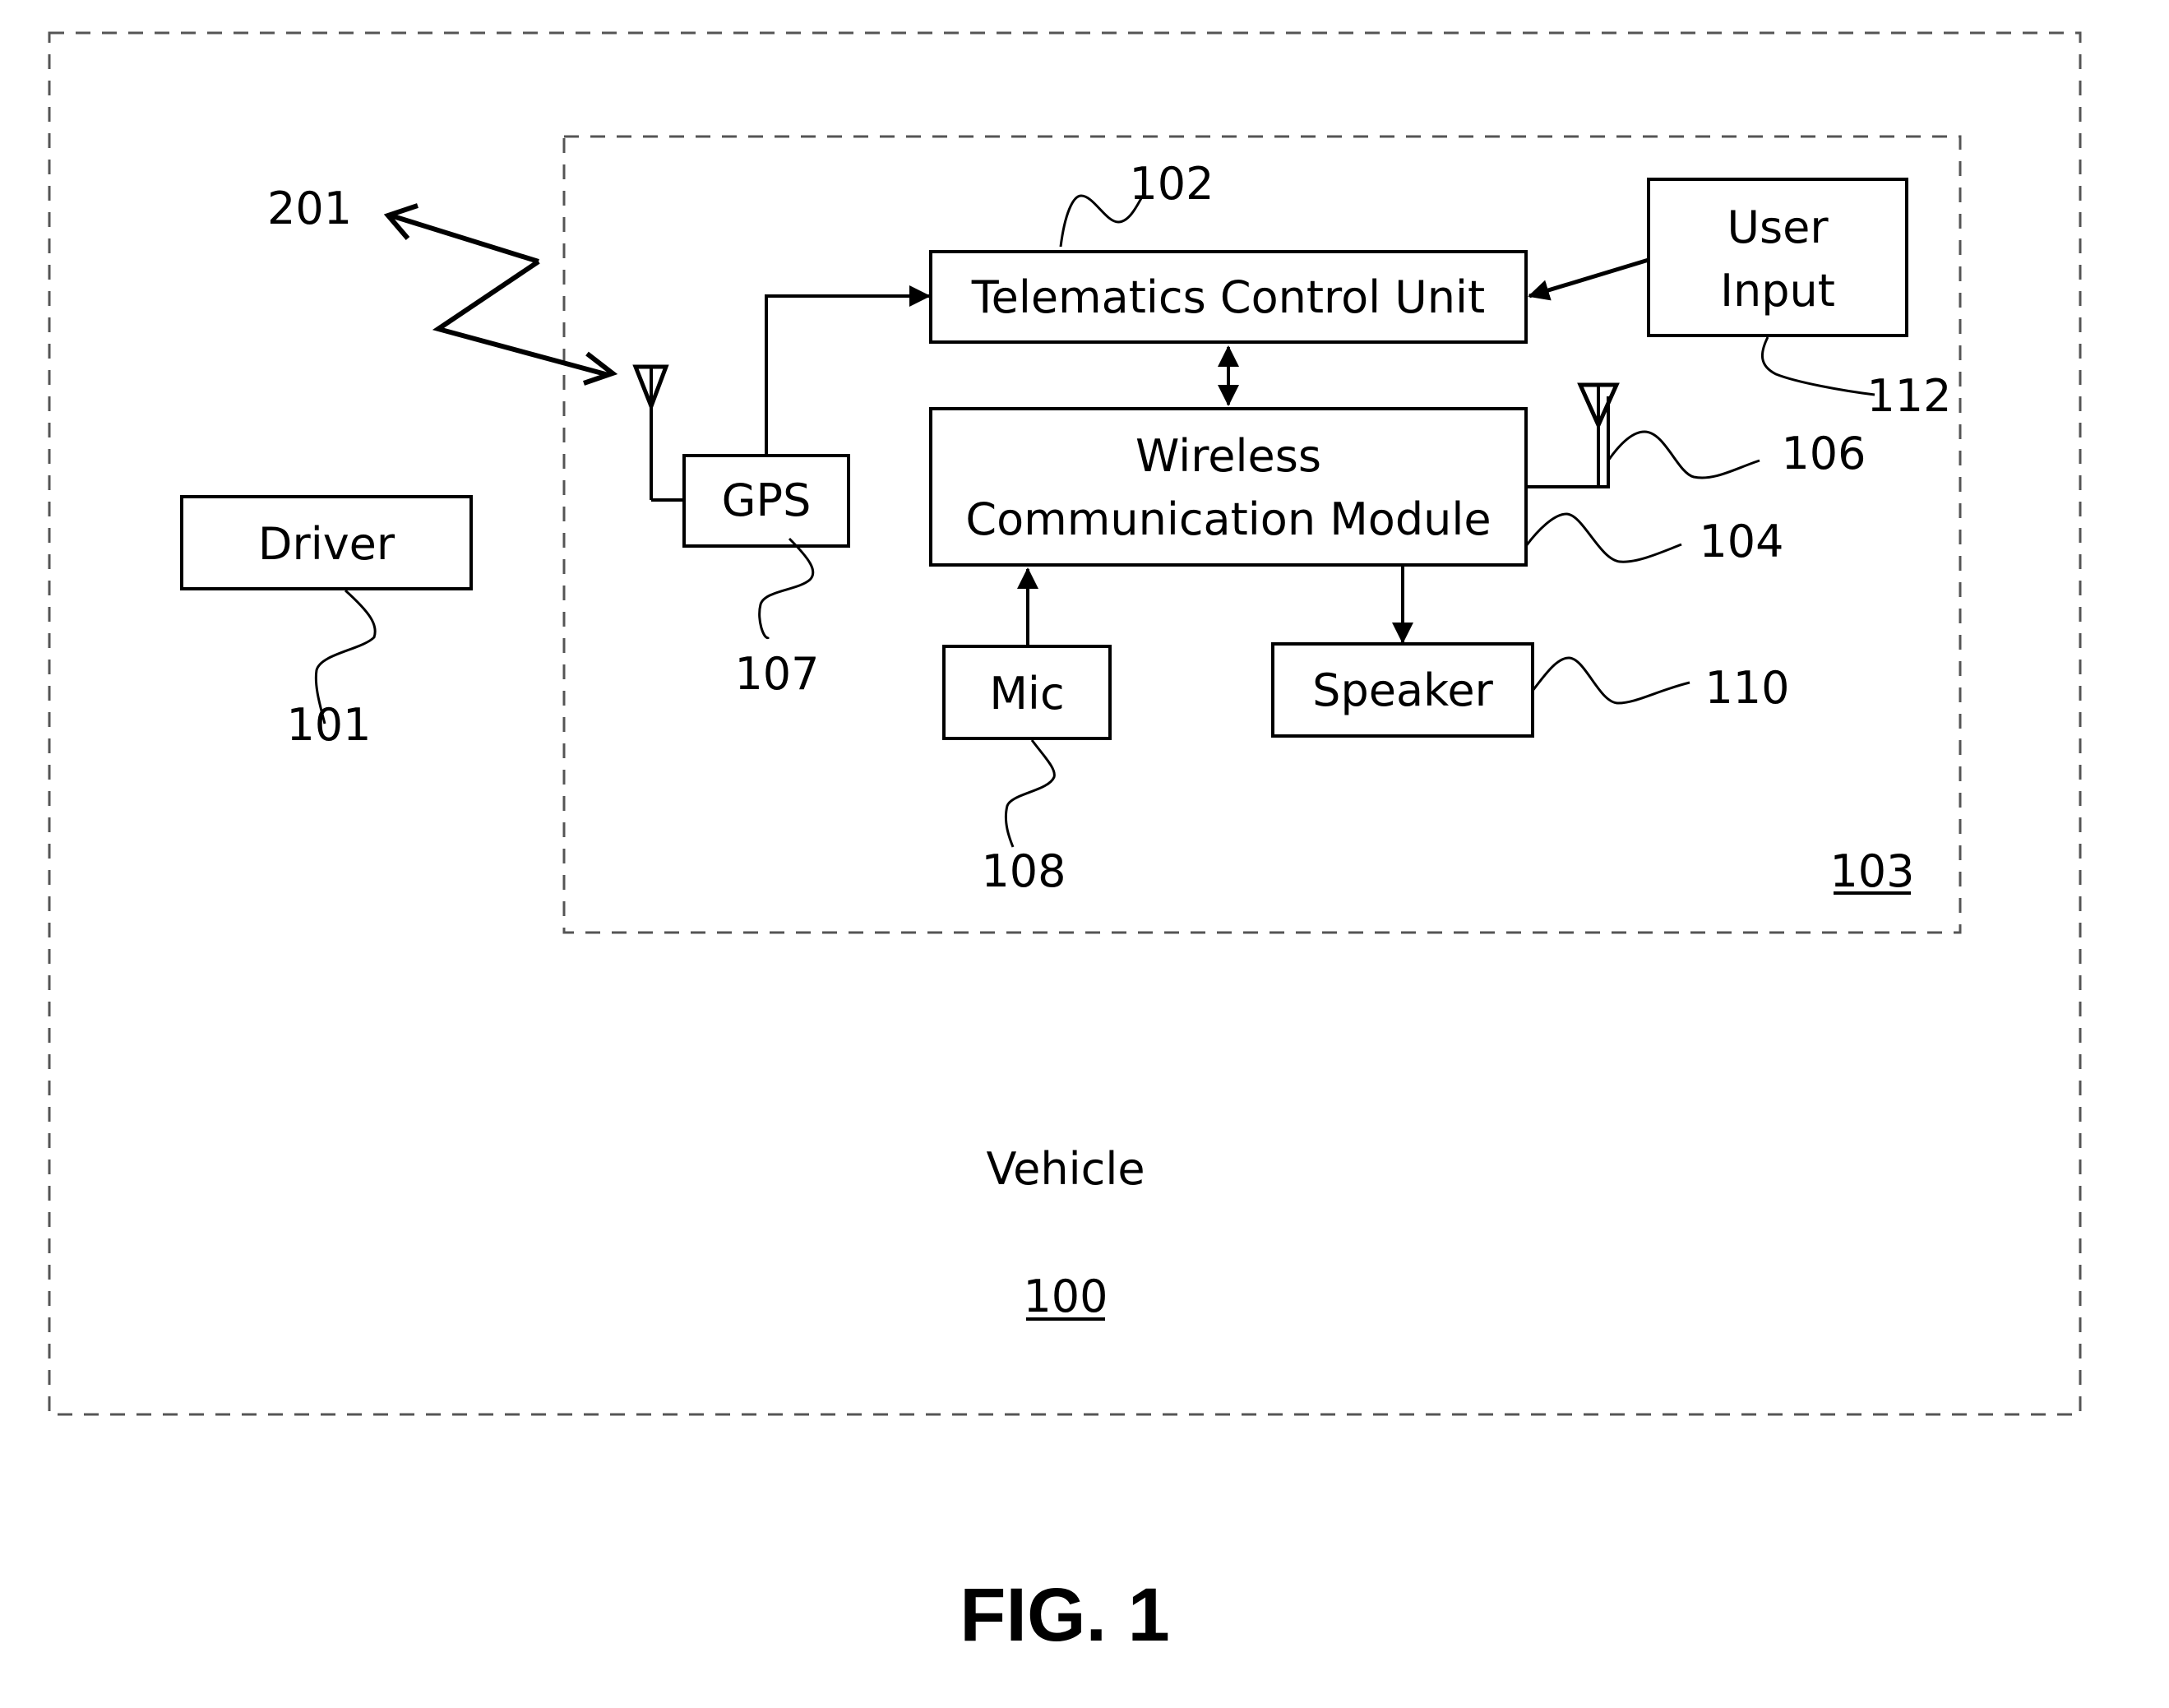 This screenshot has width=2169, height=1708. What do you see at coordinates (1823, 453) in the screenshot?
I see `ref-106: 106` at bounding box center [1823, 453].